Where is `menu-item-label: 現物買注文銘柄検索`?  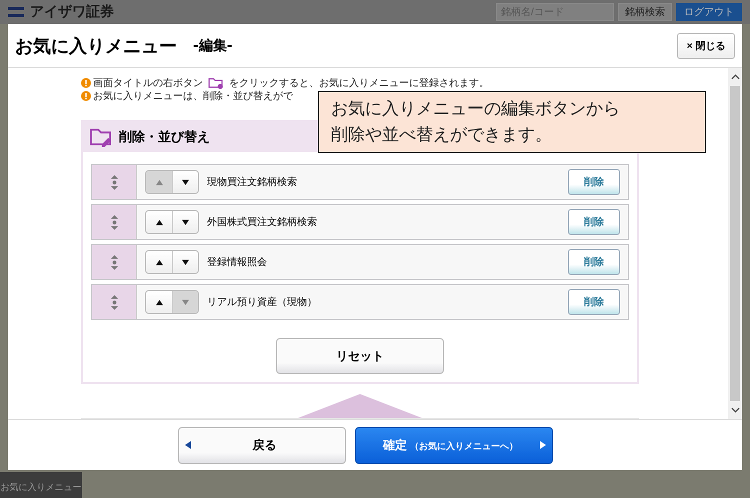 menu-item-label: 現物買注文銘柄検索 is located at coordinates (252, 182).